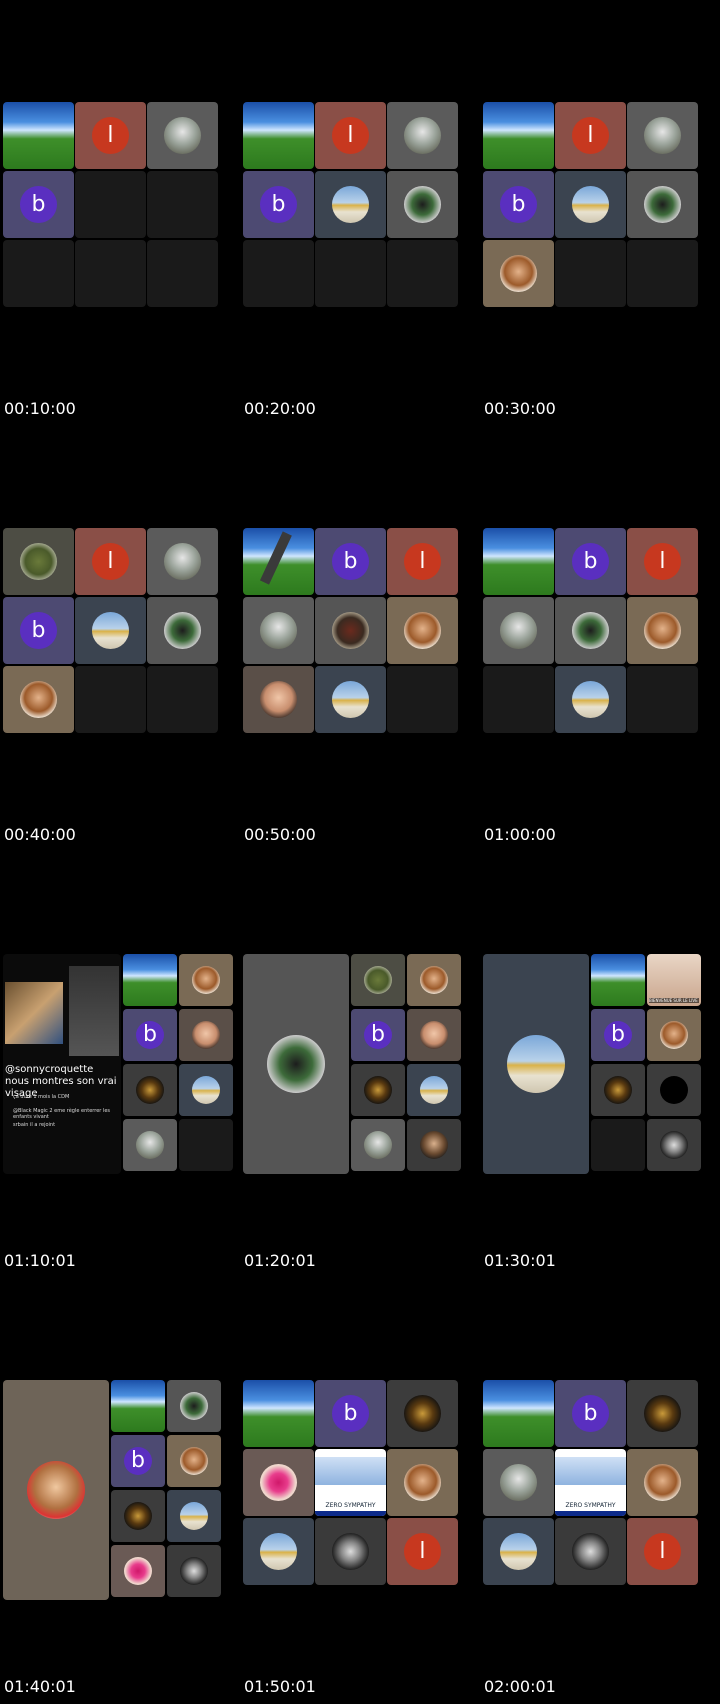 The height and width of the screenshot is (1704, 720). What do you see at coordinates (280, 834) in the screenshot?
I see `timestamp-label: 00:50:00` at bounding box center [280, 834].